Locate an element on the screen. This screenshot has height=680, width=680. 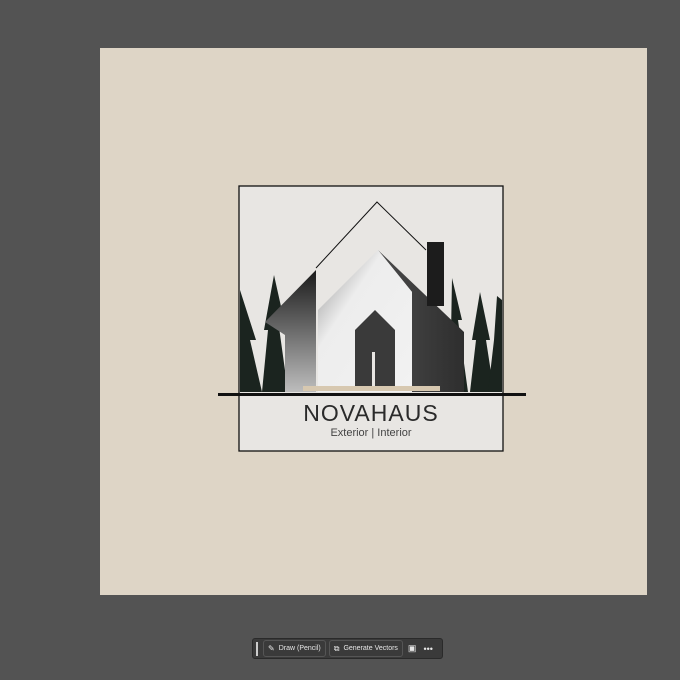
draw-pencil-label: Draw (Pencil) is located at coordinates (299, 648).